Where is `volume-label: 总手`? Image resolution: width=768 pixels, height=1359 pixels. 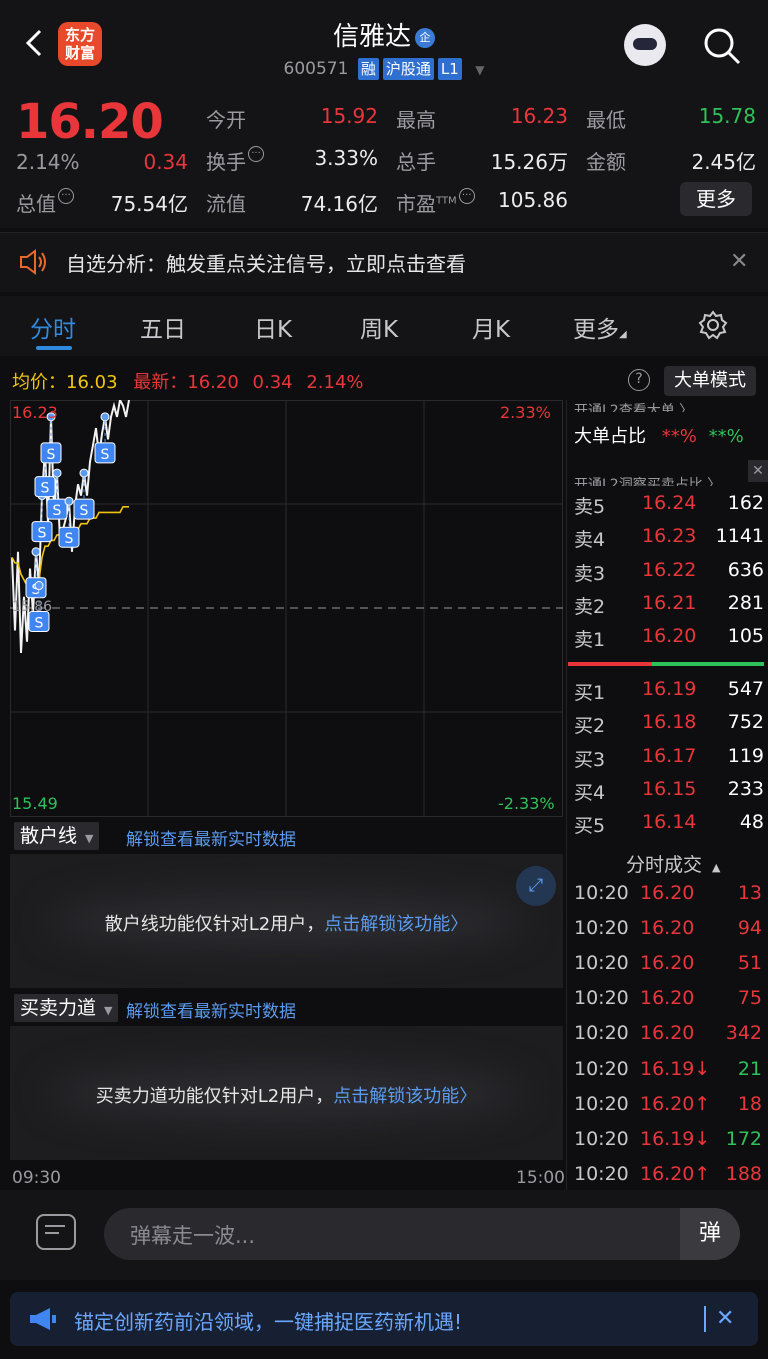 volume-label: 总手 is located at coordinates (416, 162).